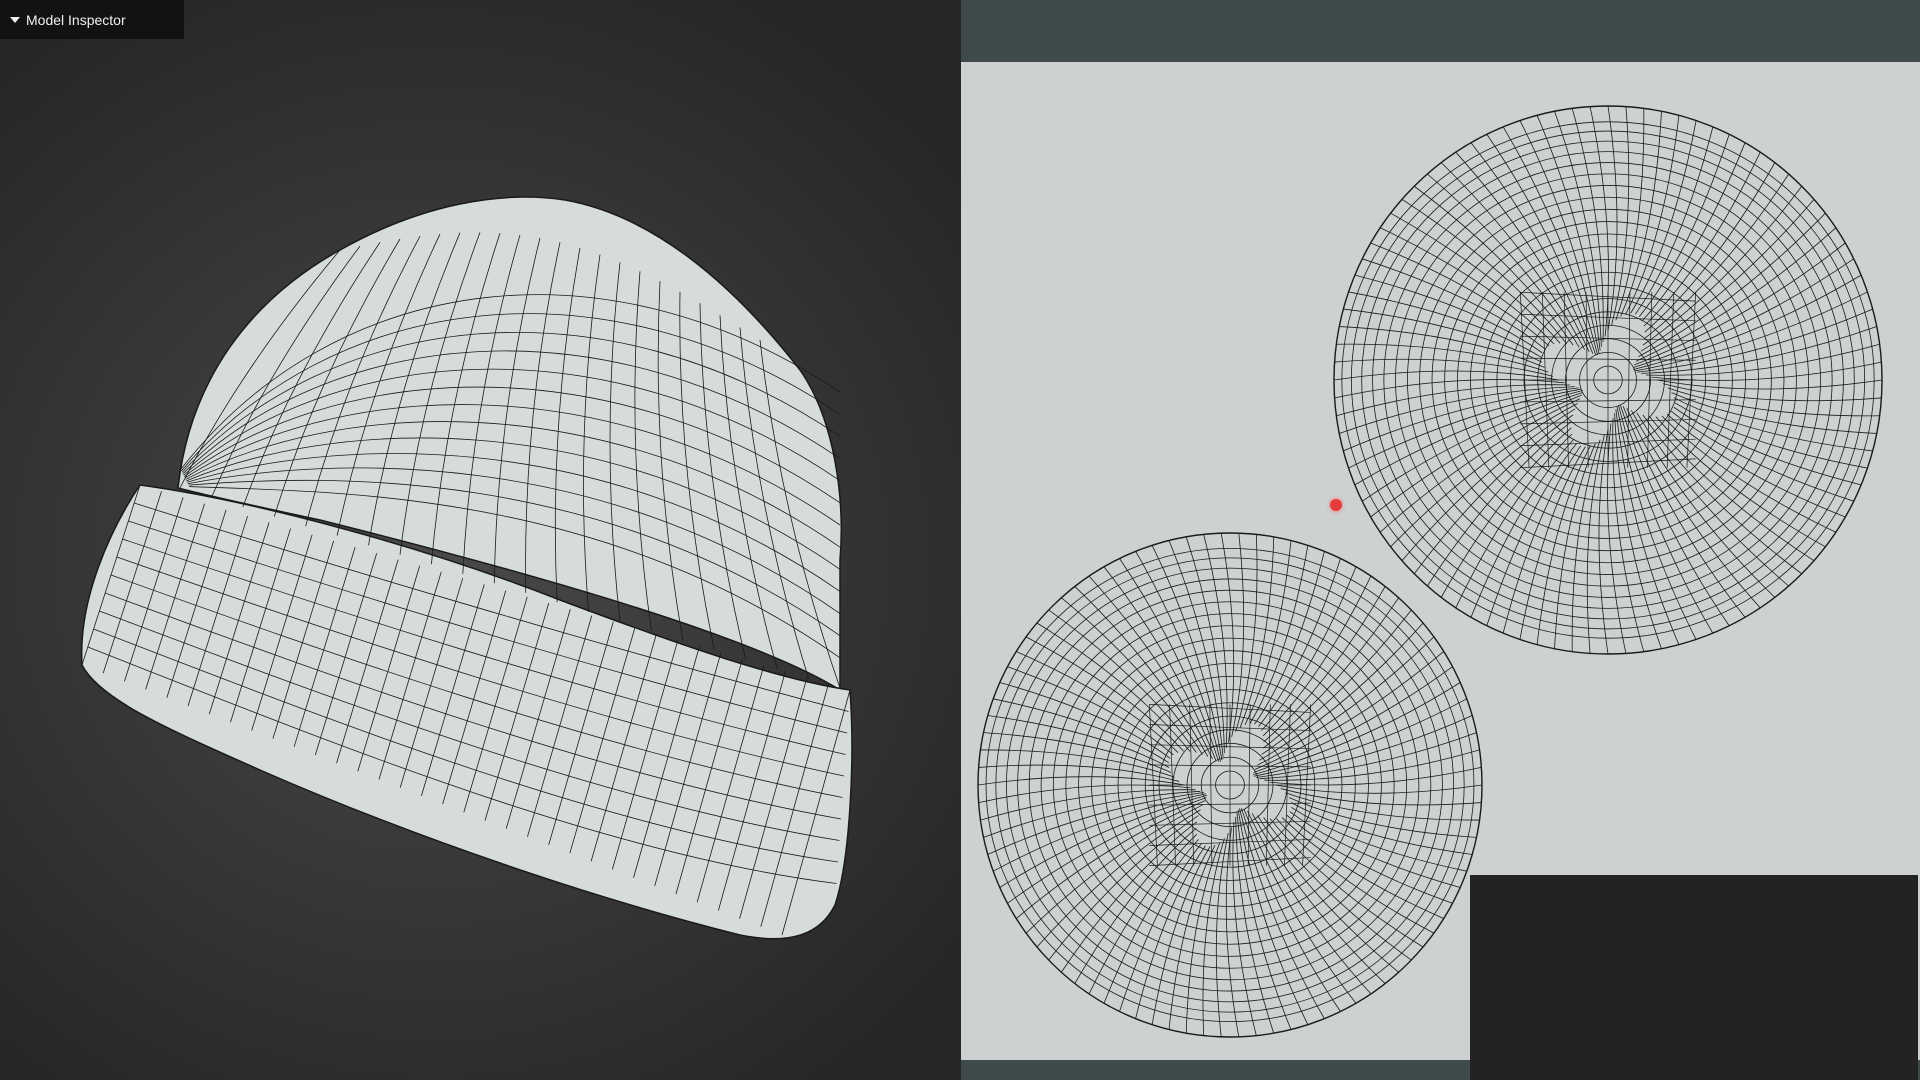  I want to click on uv-cursor-marker, so click(1336, 505).